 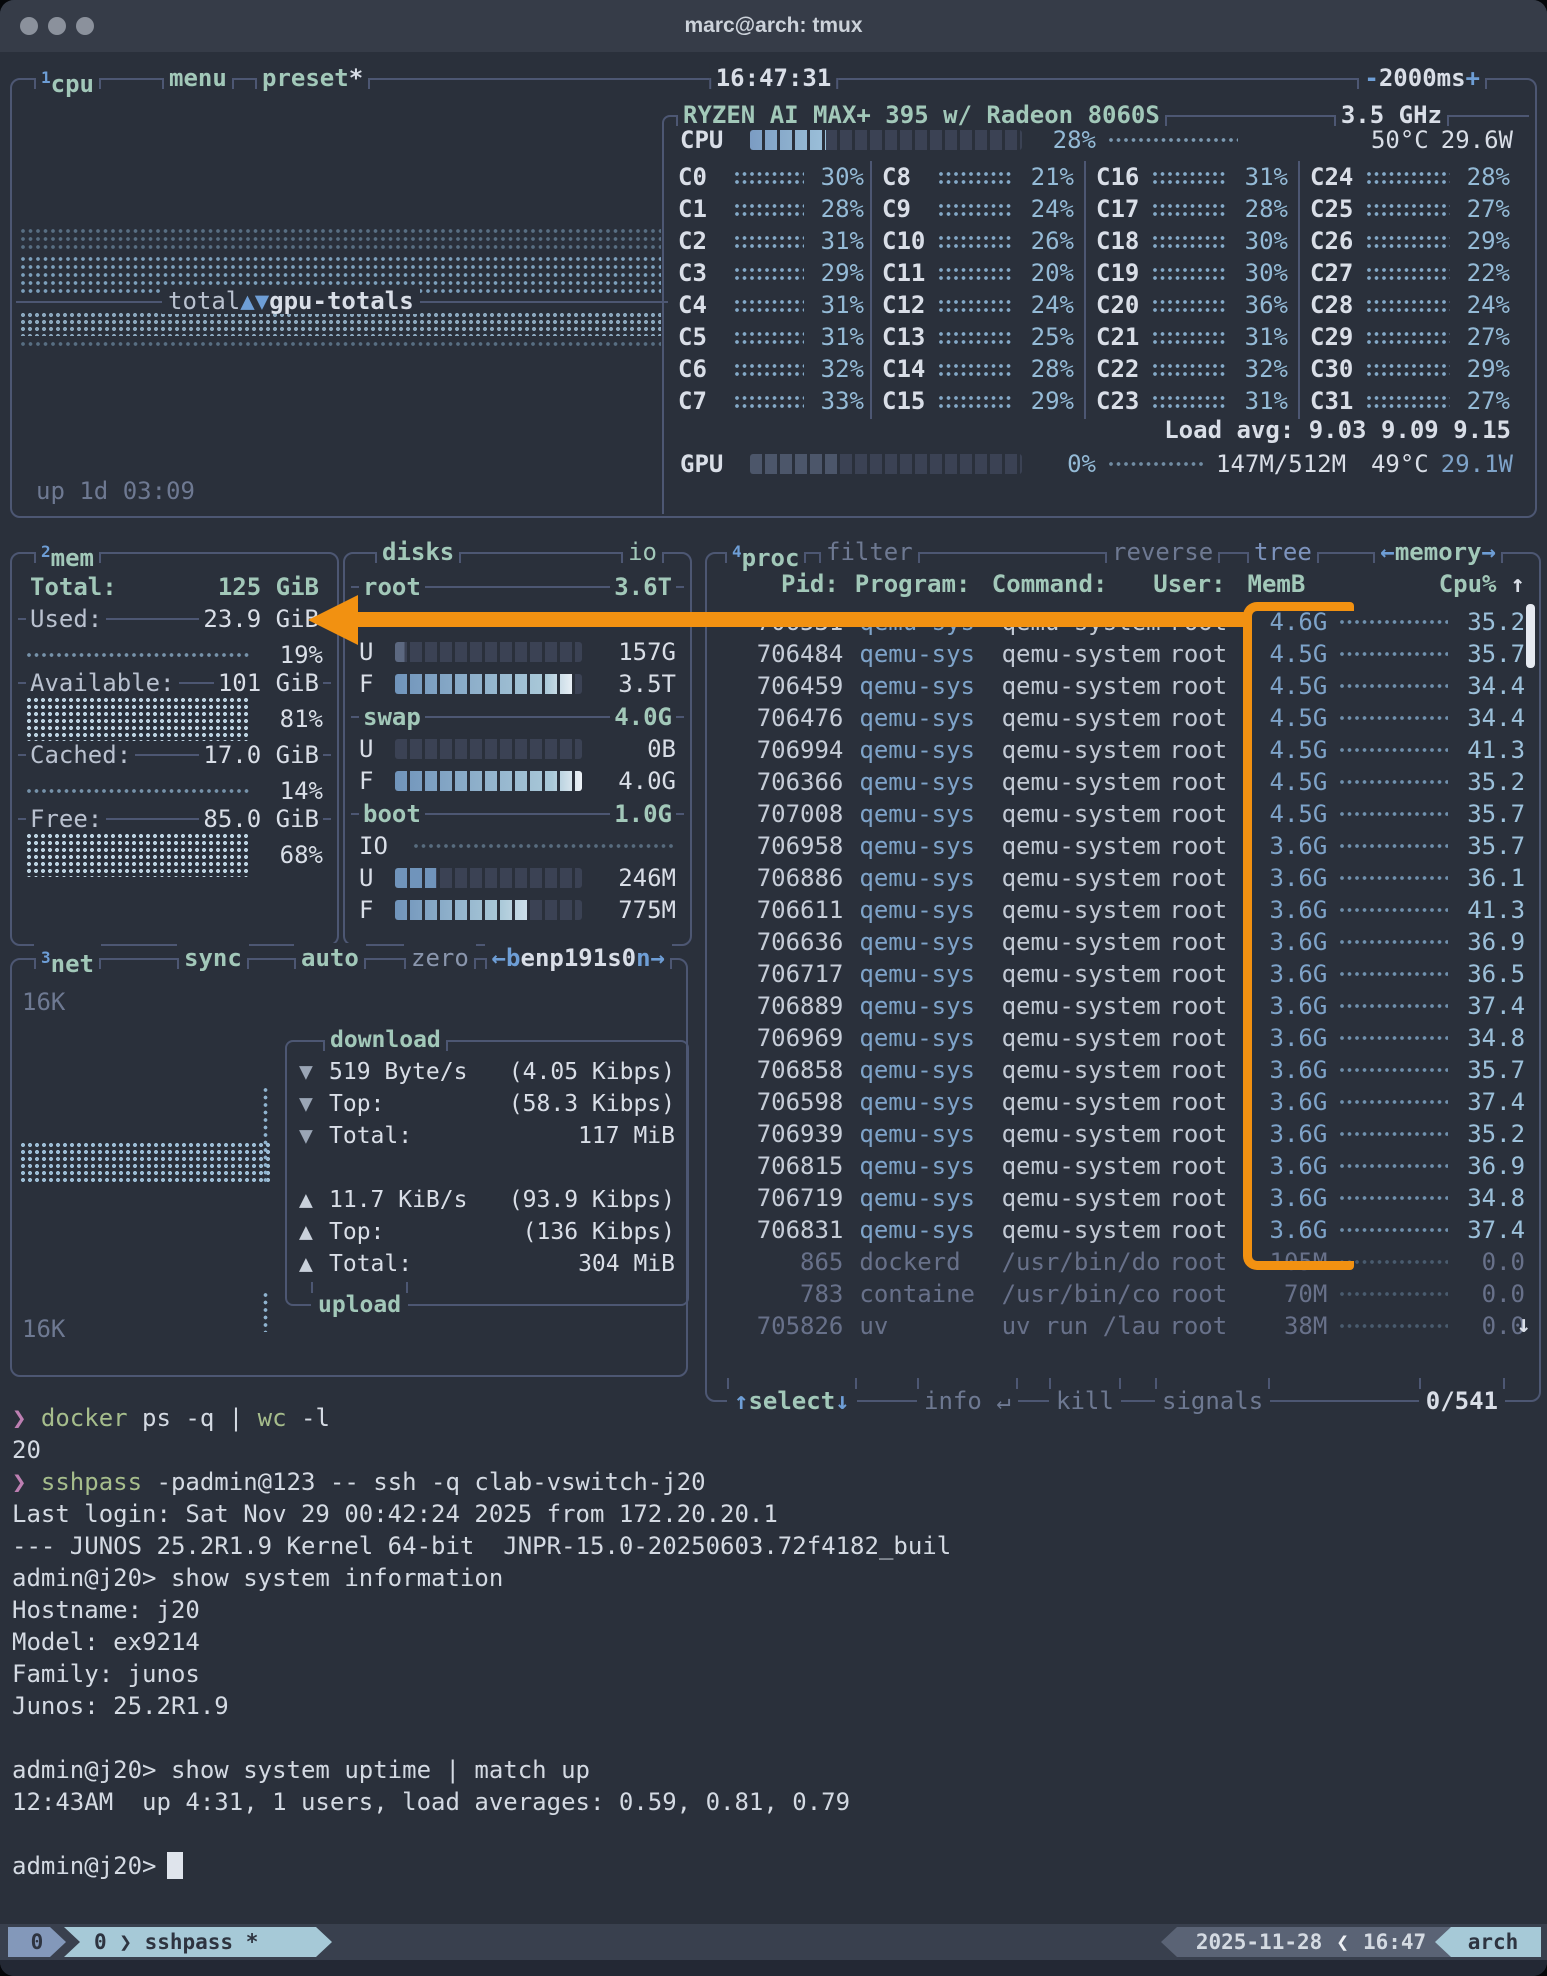 I want to click on select-down-icon: ↓, so click(x=842, y=1401).